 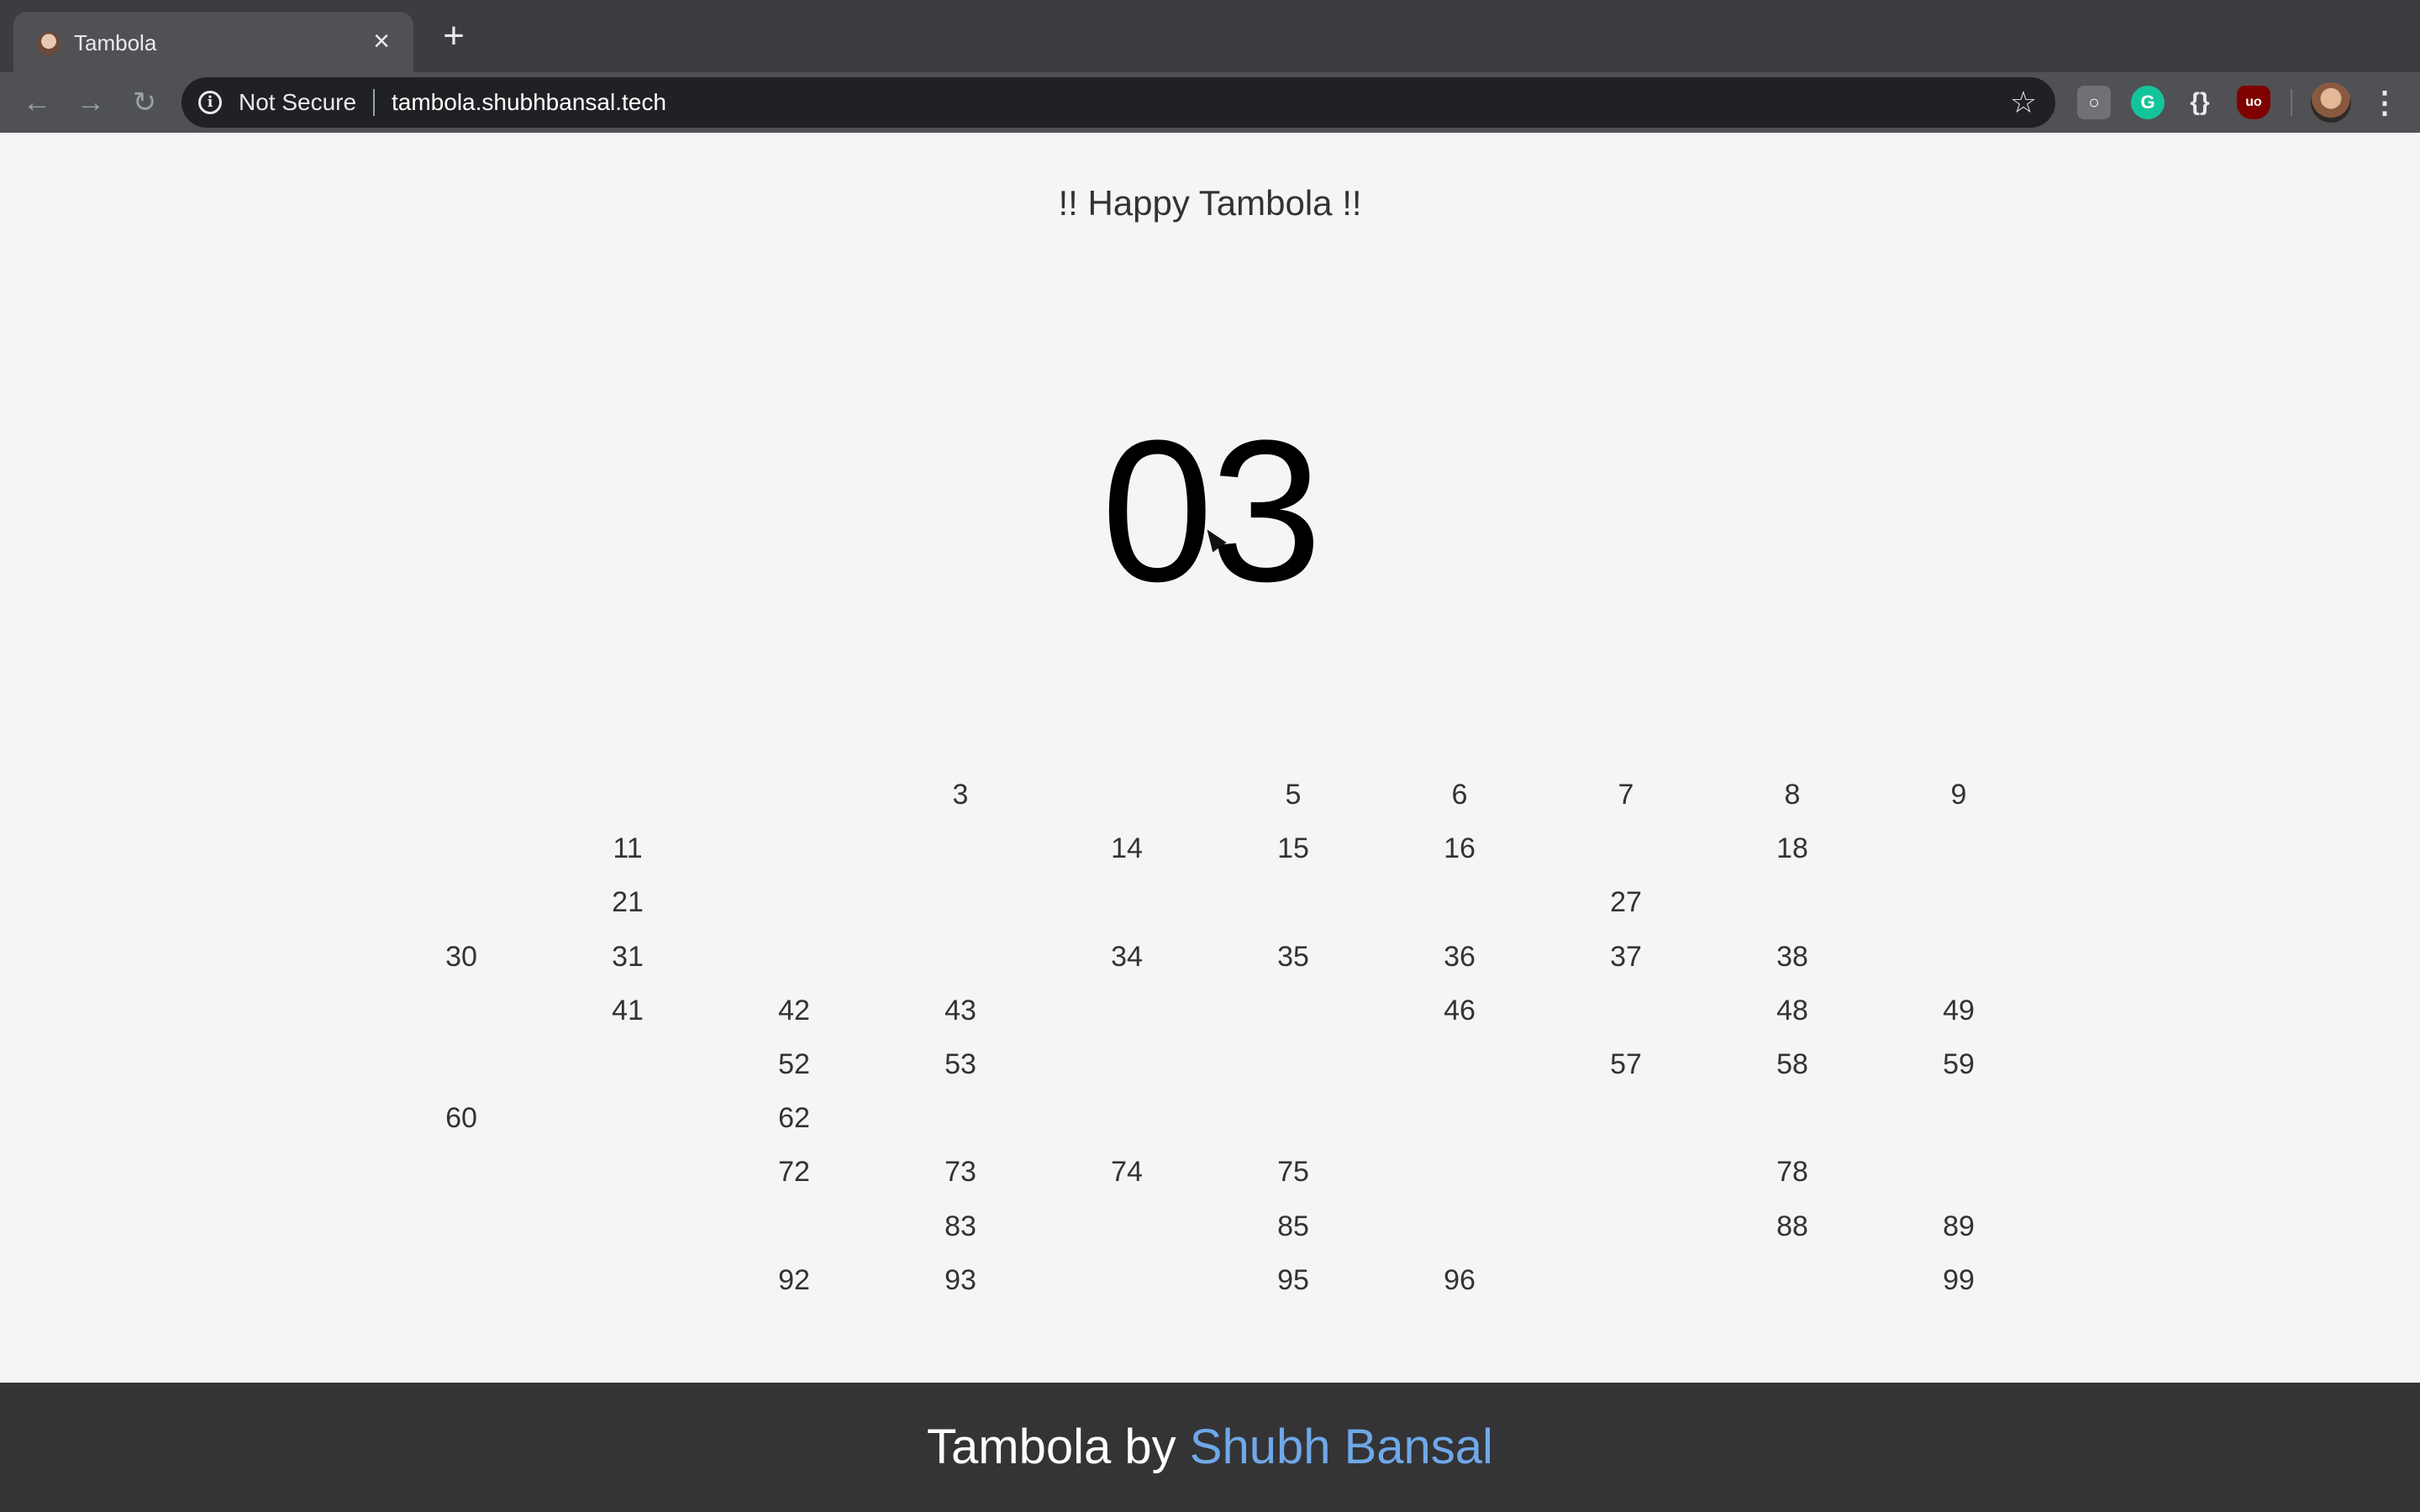 I want to click on author-link: Shubh Bansal, so click(x=1342, y=1447).